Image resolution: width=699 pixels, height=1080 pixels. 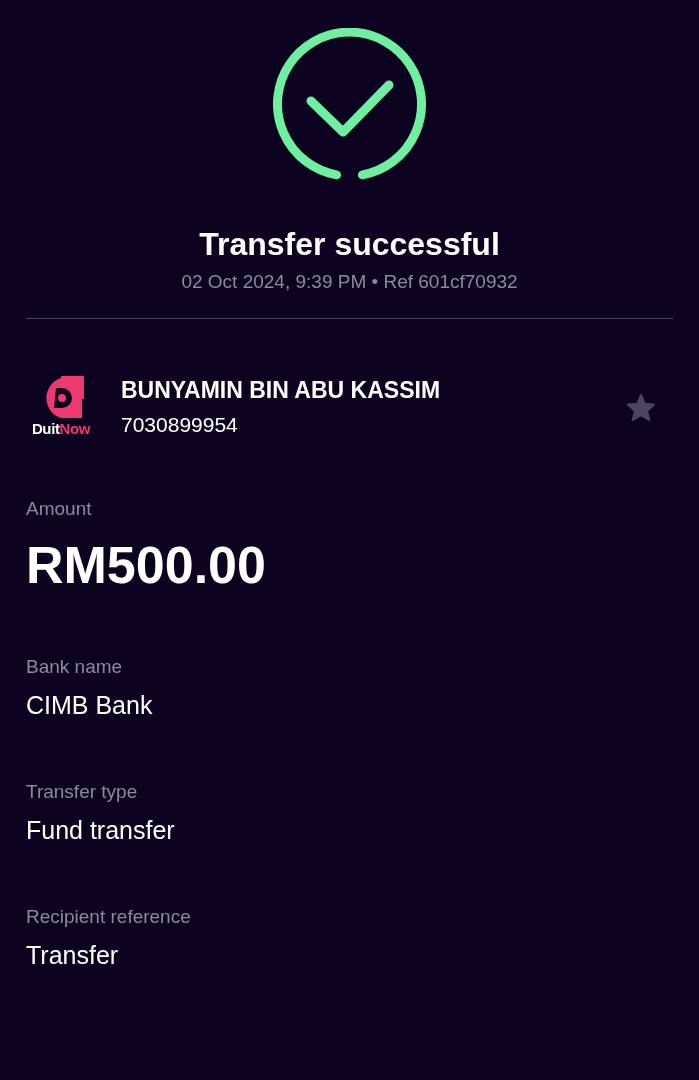 I want to click on transaction-meta: 02 Oct 2024, 9:39 PM • Ref 601cf70932, so click(x=349, y=282).